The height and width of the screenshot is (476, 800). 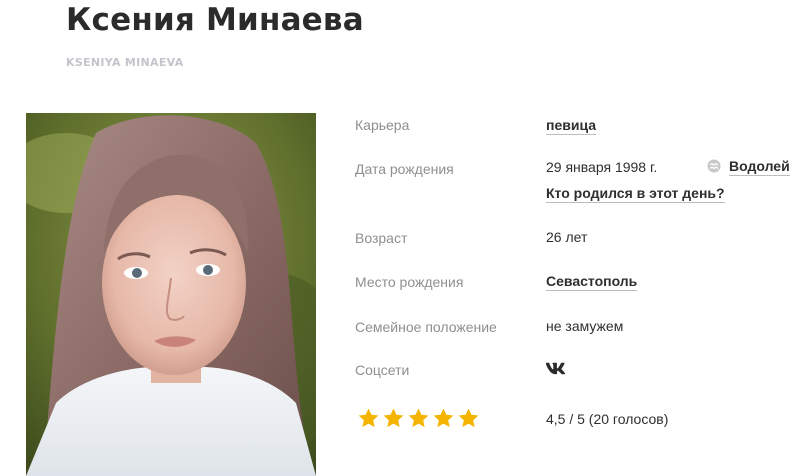 What do you see at coordinates (556, 369) in the screenshot?
I see `vk-icon` at bounding box center [556, 369].